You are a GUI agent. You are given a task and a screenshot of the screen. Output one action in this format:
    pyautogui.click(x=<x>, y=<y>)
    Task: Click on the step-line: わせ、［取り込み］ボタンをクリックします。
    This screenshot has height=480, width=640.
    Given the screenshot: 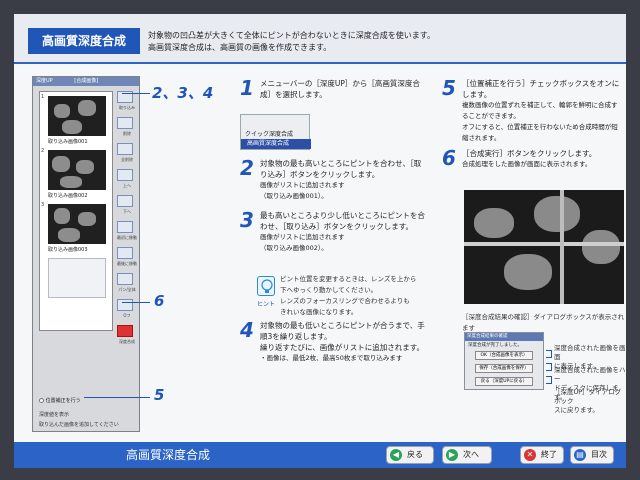 What is the action you would take?
    pyautogui.click(x=336, y=226)
    